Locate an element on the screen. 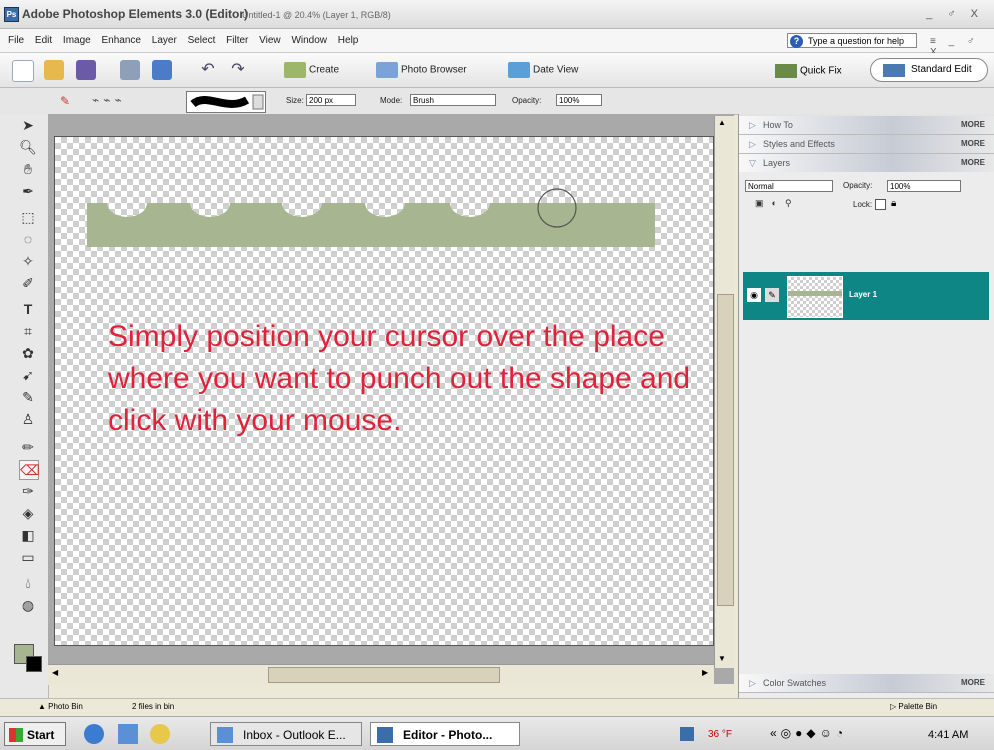 The height and width of the screenshot is (750, 994). red-eye-tool-icon: ➹ is located at coordinates (28, 375).